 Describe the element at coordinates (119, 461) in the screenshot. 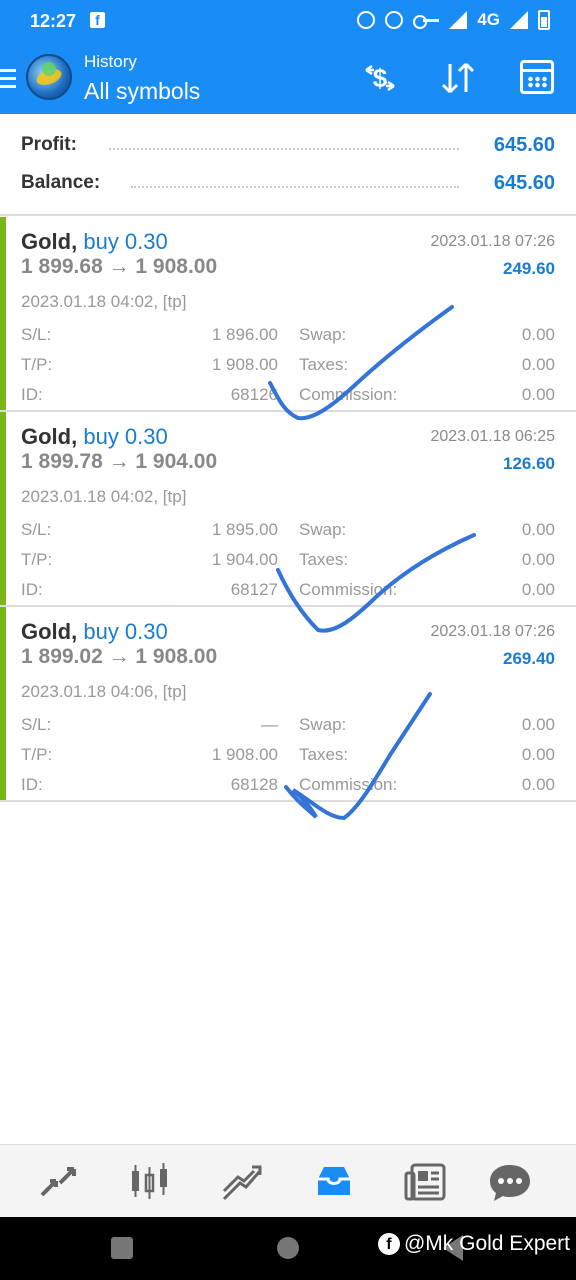

I see `trade-prices: 1 899.78 → 1 904.00` at that location.